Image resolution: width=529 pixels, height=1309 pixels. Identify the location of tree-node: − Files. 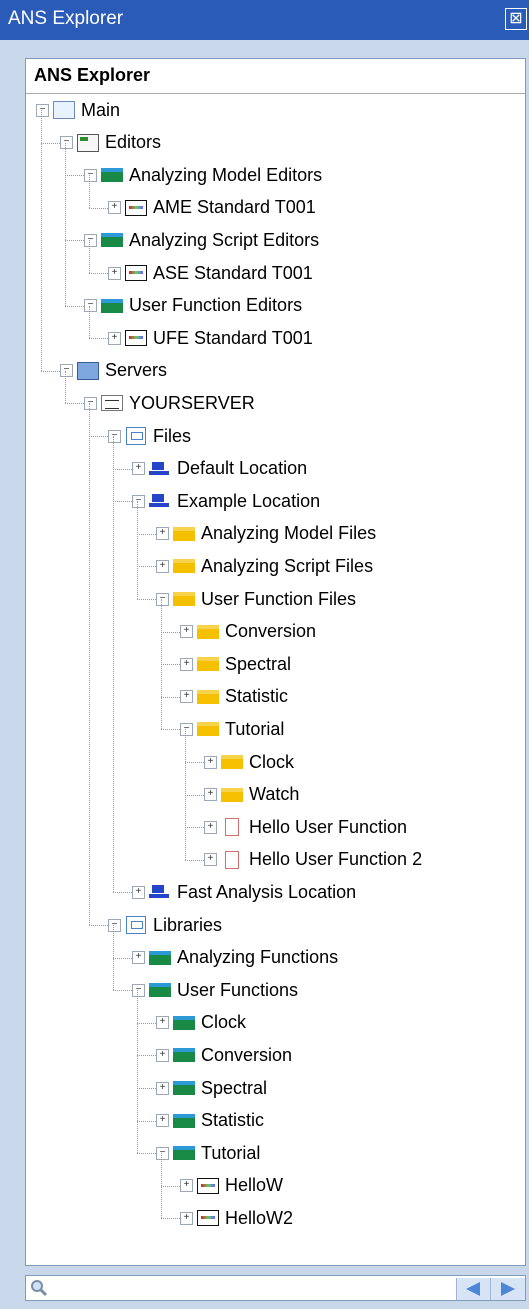
(149, 436).